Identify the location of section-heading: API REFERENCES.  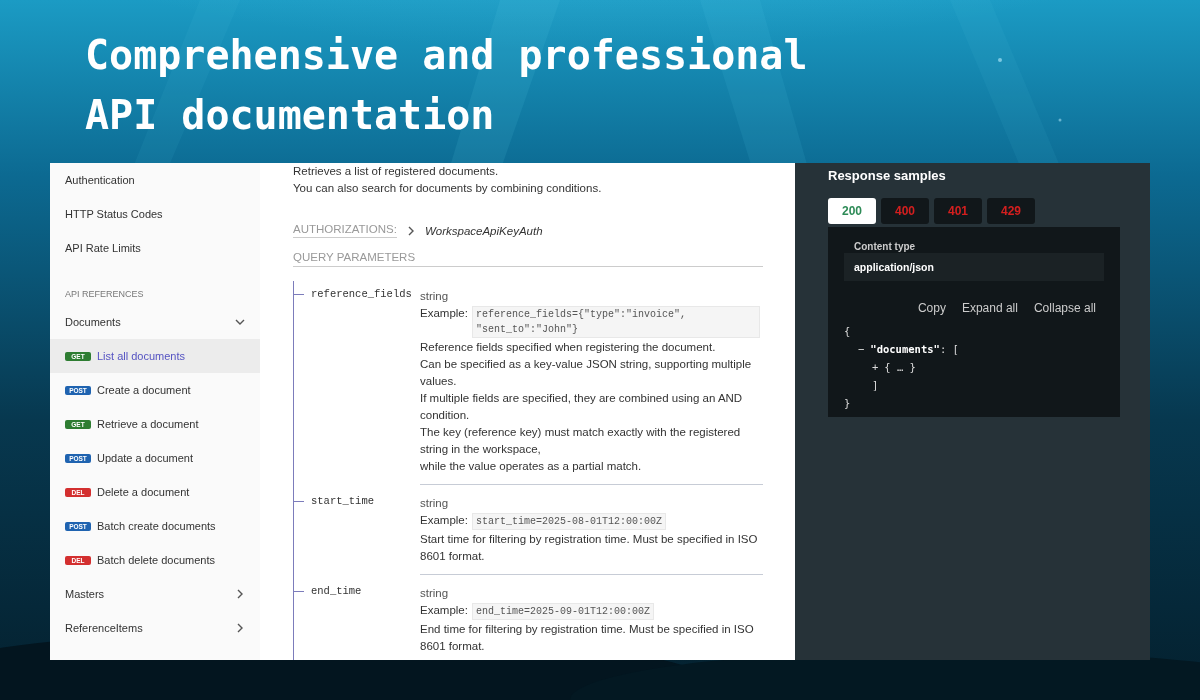
(104, 294).